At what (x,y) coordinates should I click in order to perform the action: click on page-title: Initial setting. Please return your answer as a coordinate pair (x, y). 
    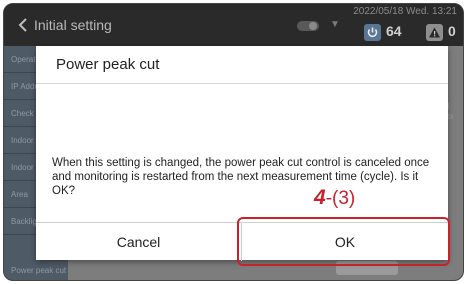
    Looking at the image, I should click on (73, 25).